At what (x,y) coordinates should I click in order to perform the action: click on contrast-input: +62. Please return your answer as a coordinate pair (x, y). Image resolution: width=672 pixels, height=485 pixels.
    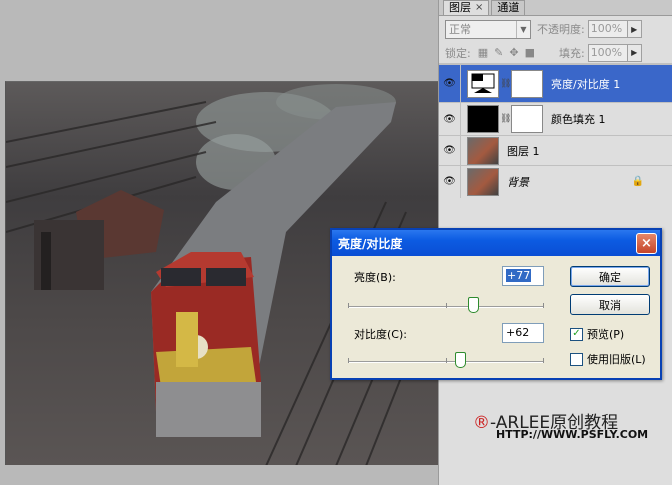
    Looking at the image, I should click on (523, 333).